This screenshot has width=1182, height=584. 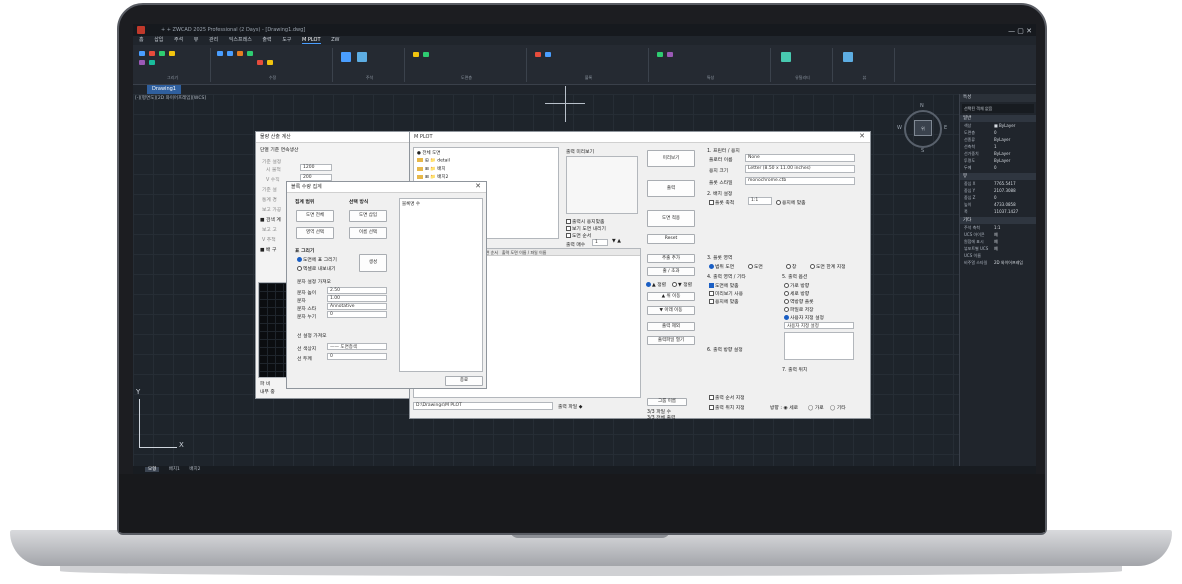 I want to click on props-row: 폭 11037.1427, so click(x=998, y=211).